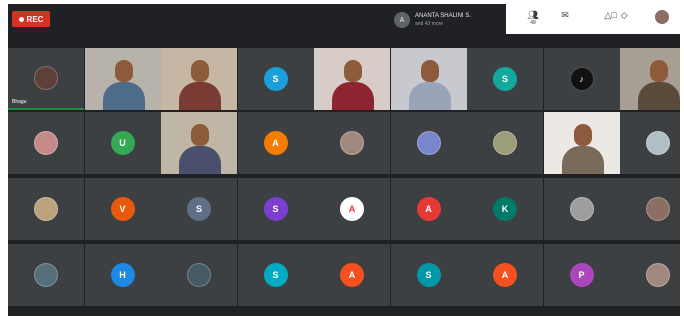 The width and height of the screenshot is (684, 321). I want to click on recording-dot-icon, so click(21, 19).